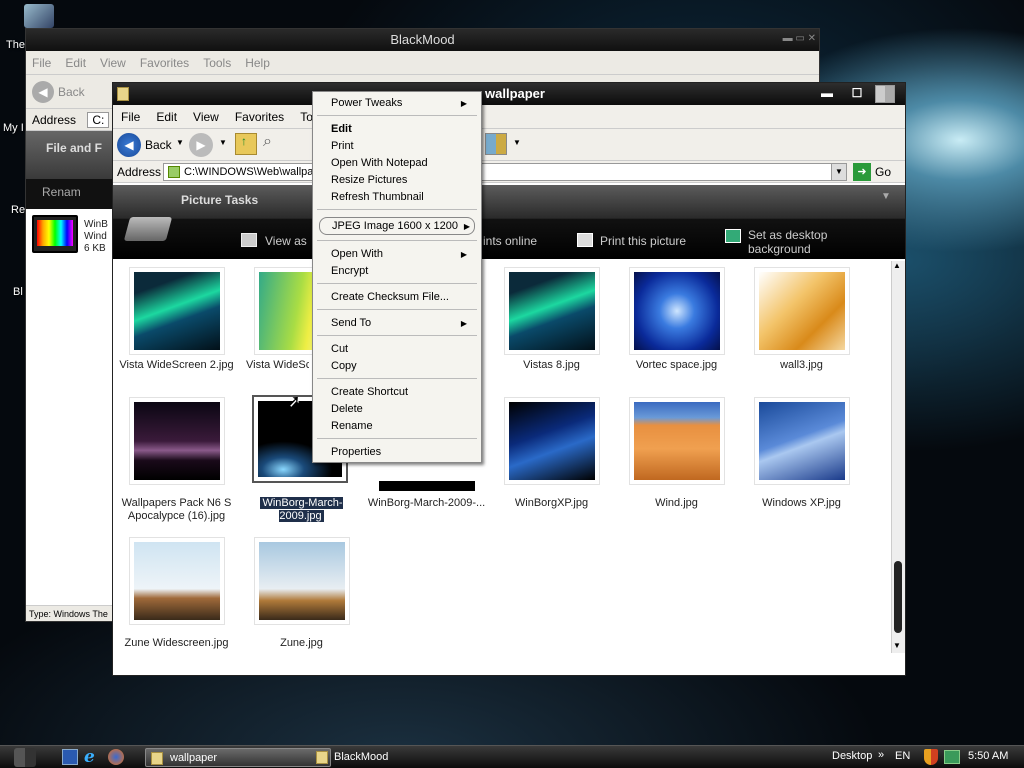  I want to click on menu-item-edit: Edit, so click(401, 129).